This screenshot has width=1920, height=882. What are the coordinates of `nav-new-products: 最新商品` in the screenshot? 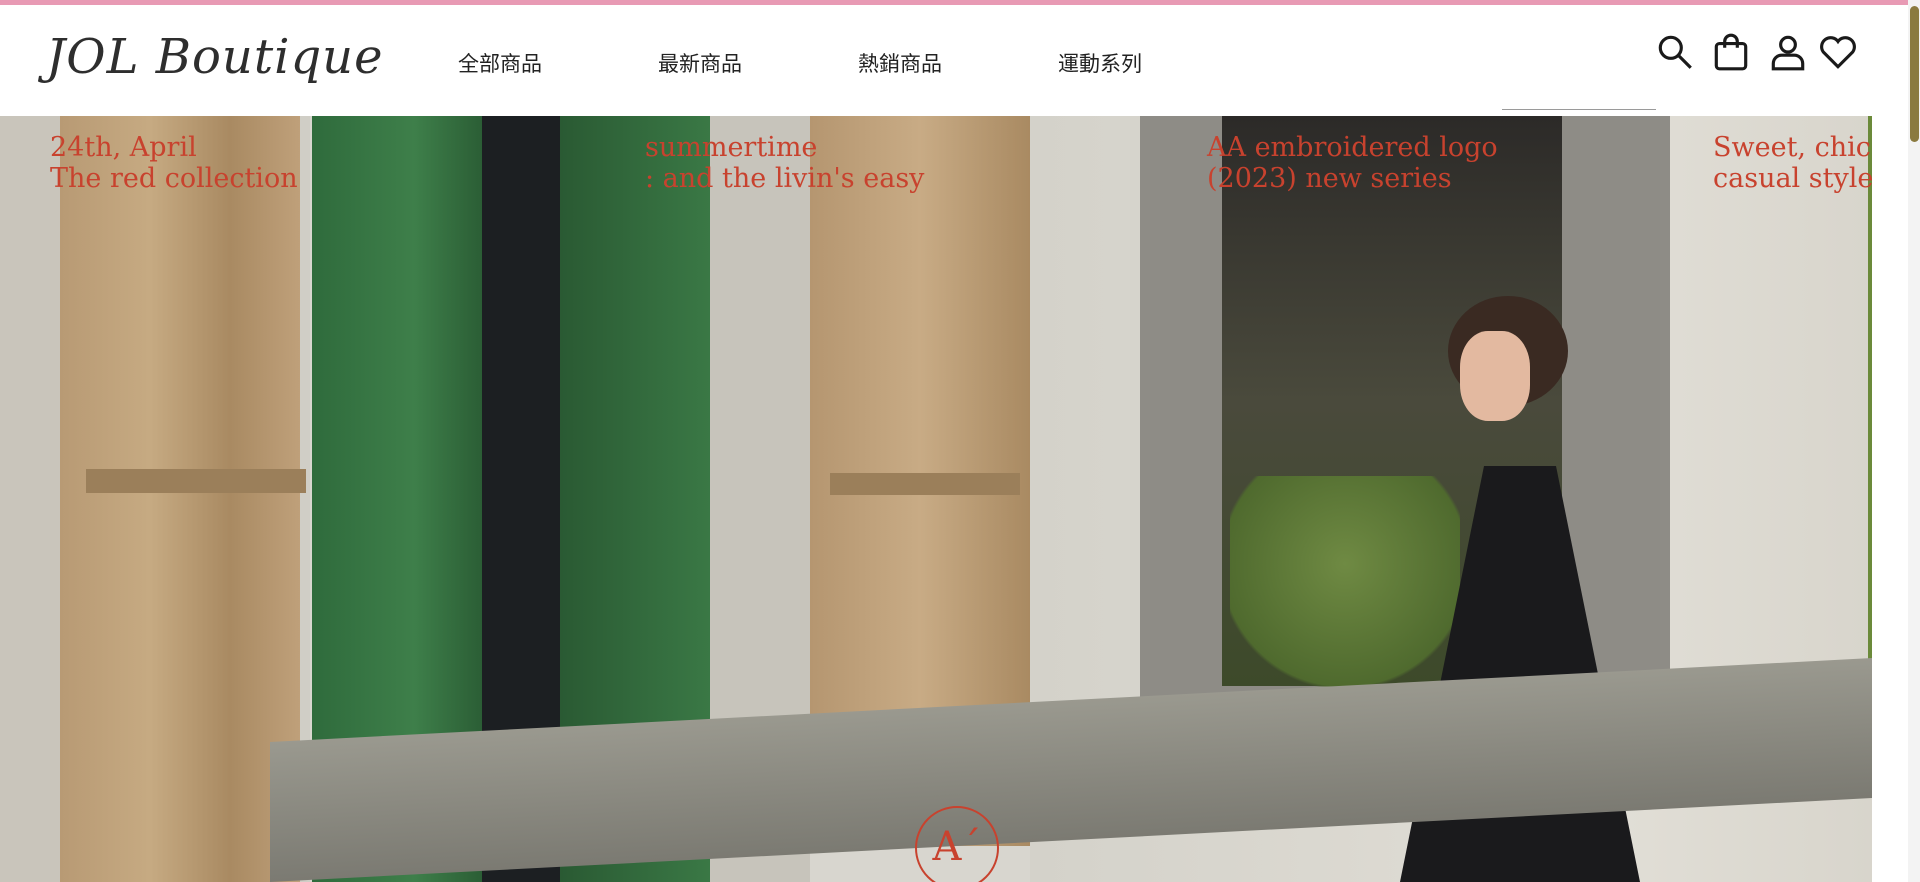 It's located at (700, 63).